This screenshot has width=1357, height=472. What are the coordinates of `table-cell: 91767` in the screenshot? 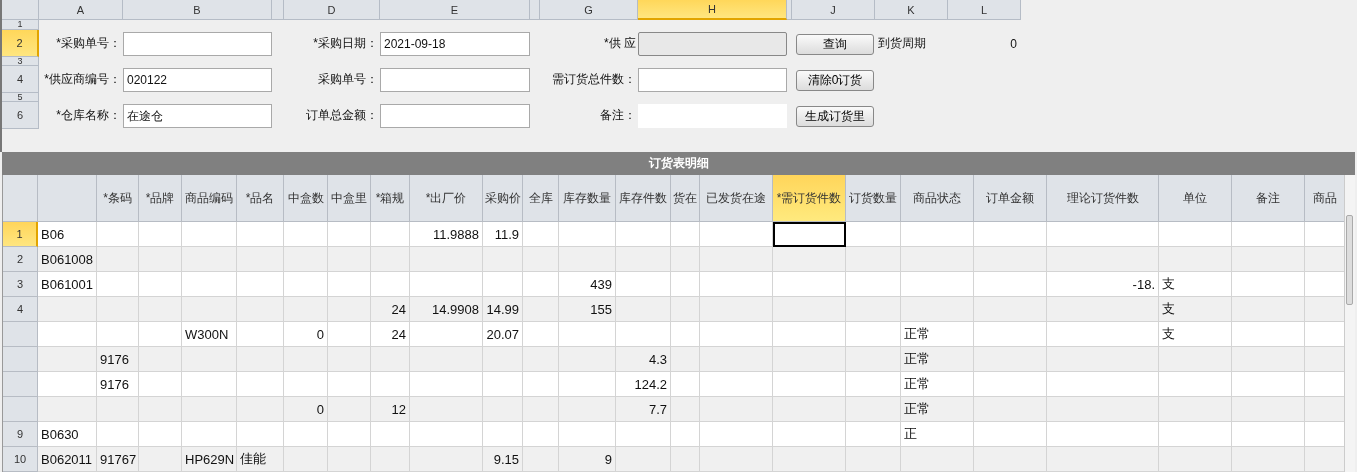 It's located at (118, 459).